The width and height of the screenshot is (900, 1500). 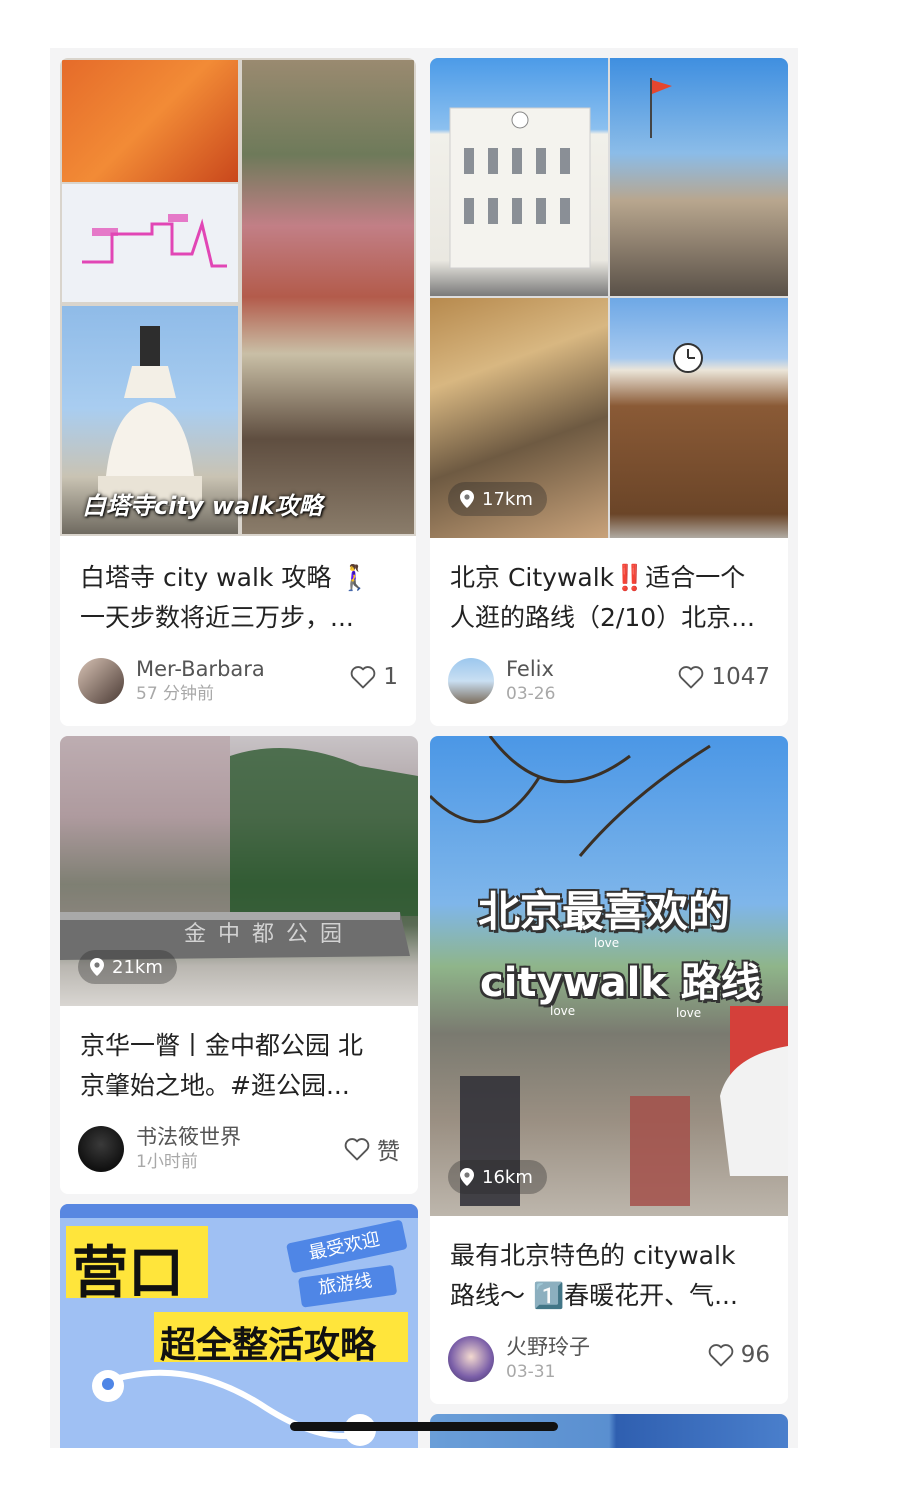 I want to click on distance-text: 17km, so click(x=507, y=499).